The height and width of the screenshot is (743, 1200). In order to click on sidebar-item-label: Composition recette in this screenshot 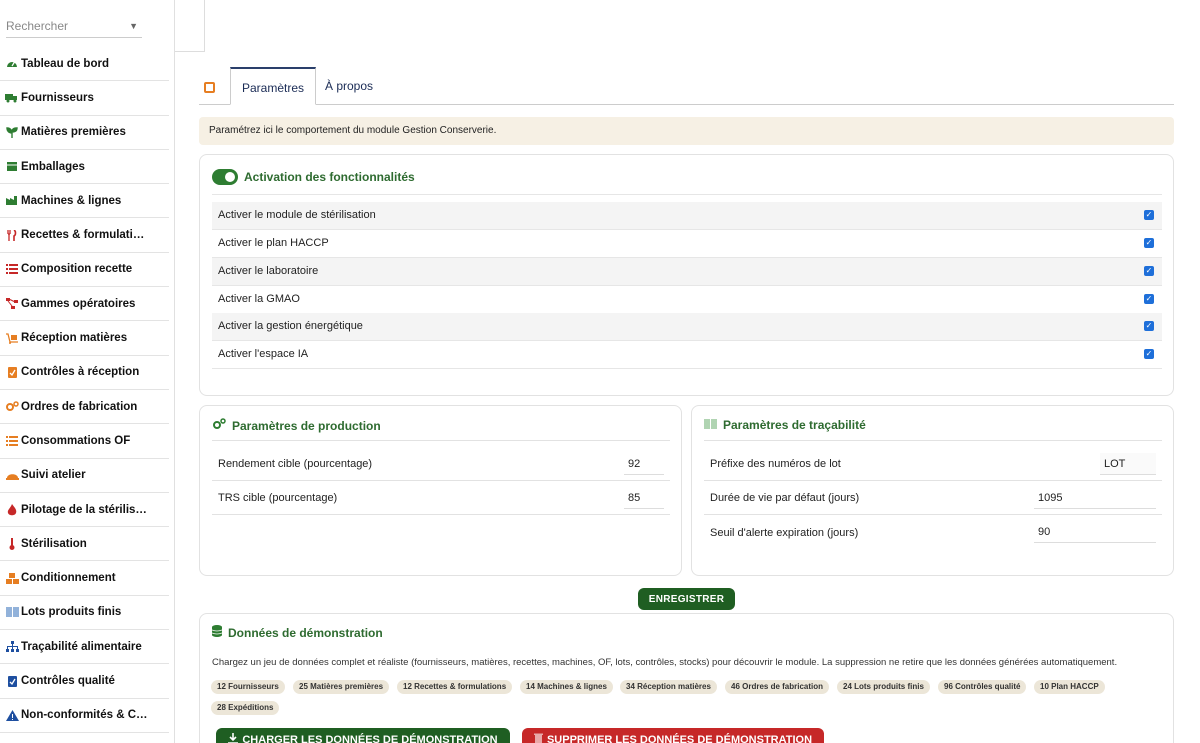, I will do `click(77, 269)`.